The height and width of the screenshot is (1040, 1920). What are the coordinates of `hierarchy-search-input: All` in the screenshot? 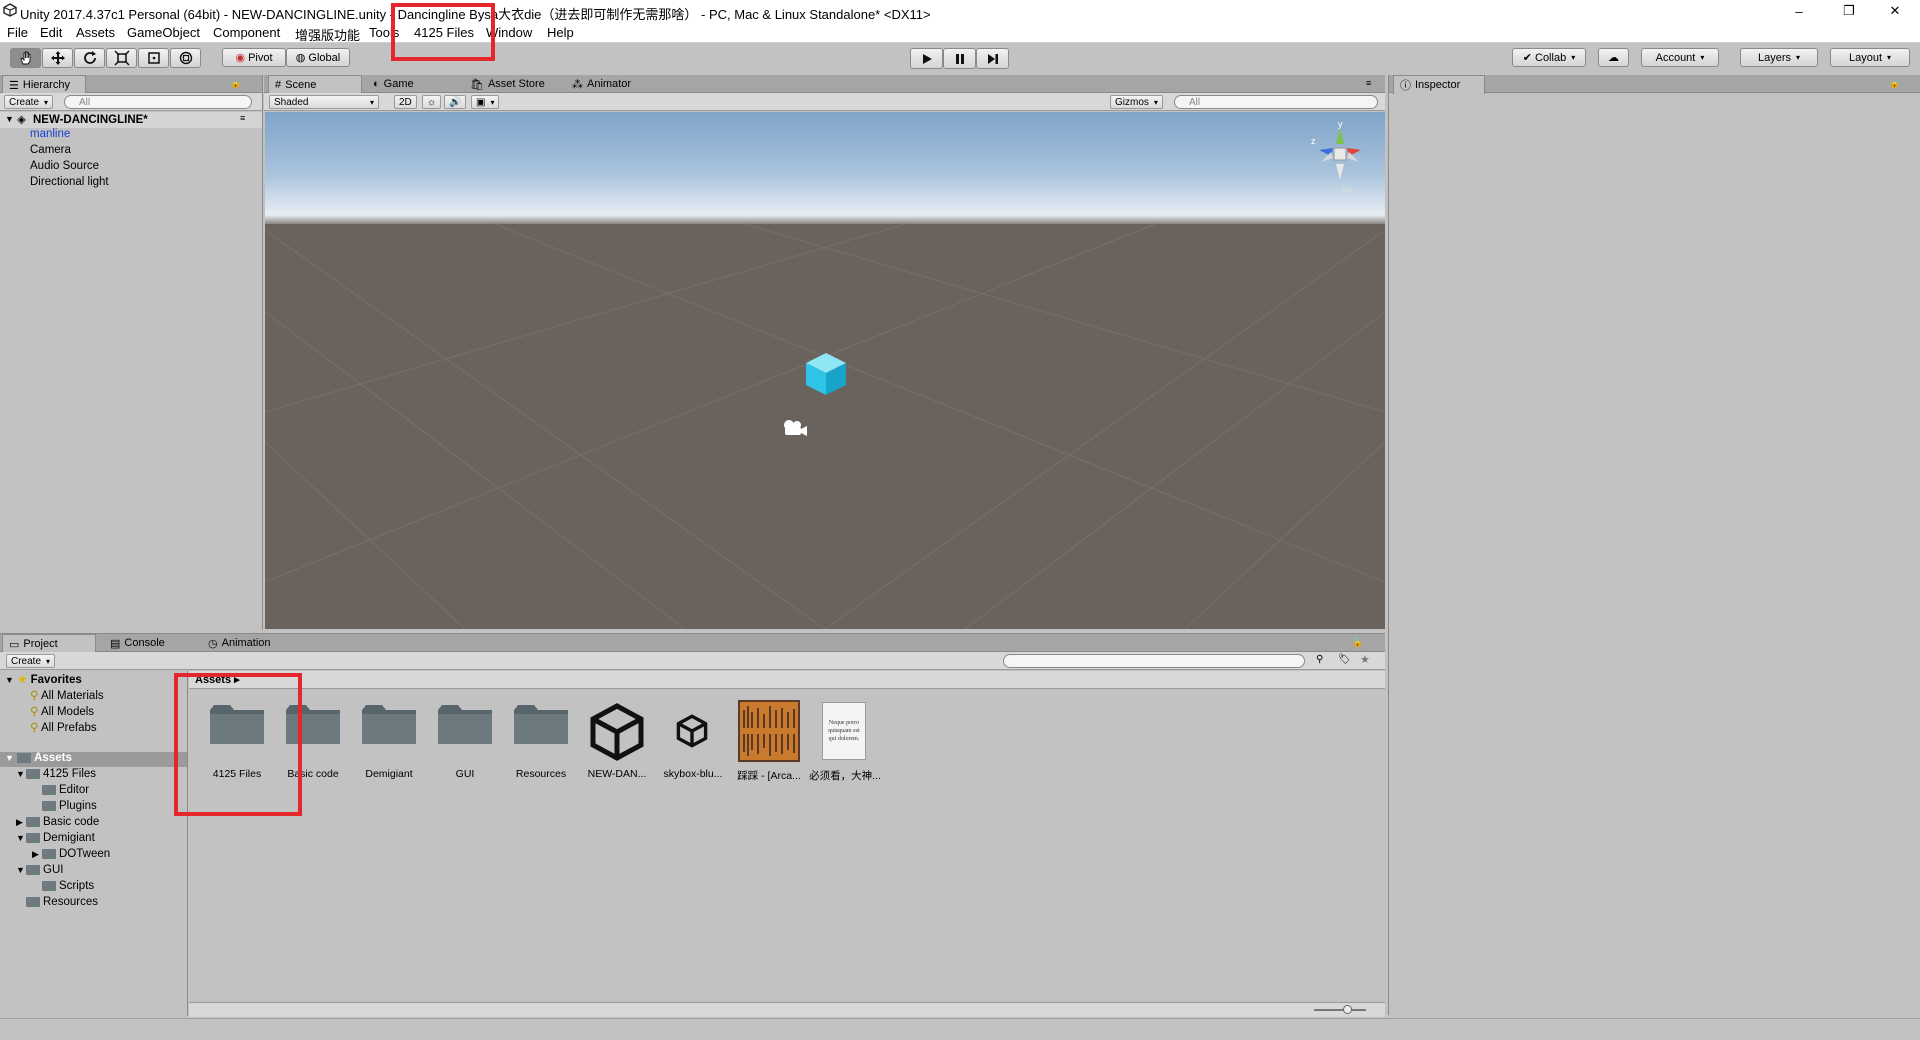 It's located at (158, 102).